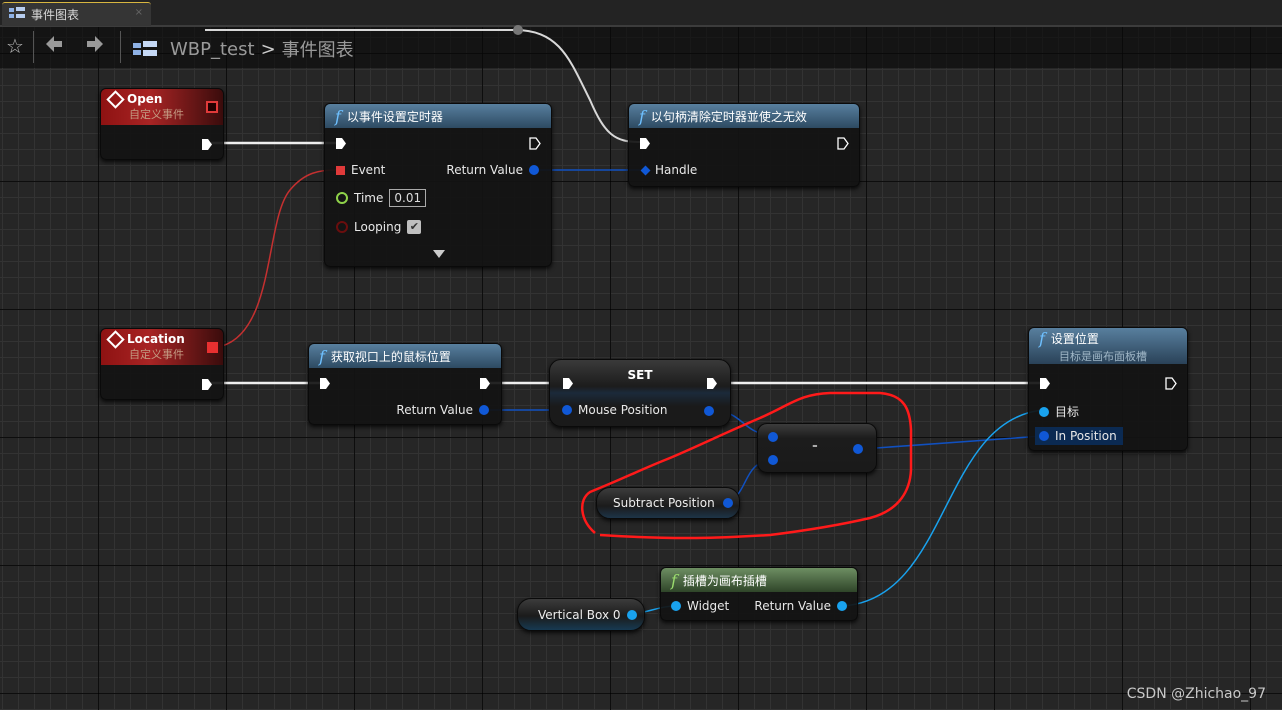 This screenshot has width=1282, height=710. I want to click on node-clear-timer-by-handle: f 以句柄清除定时器並使之无效 Handle, so click(744, 145).